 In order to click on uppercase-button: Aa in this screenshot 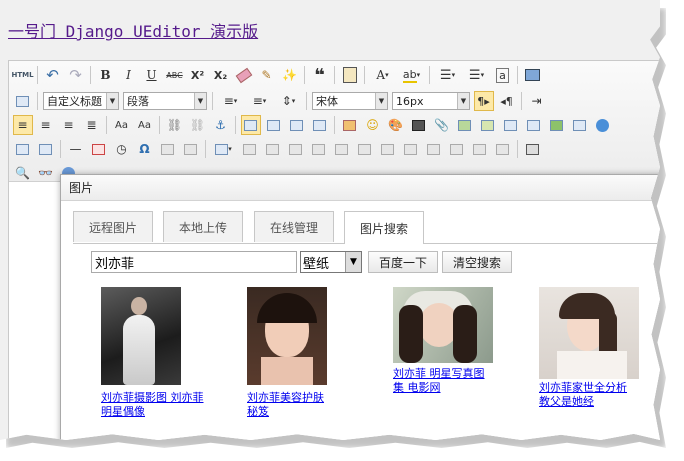, I will do `click(122, 125)`.